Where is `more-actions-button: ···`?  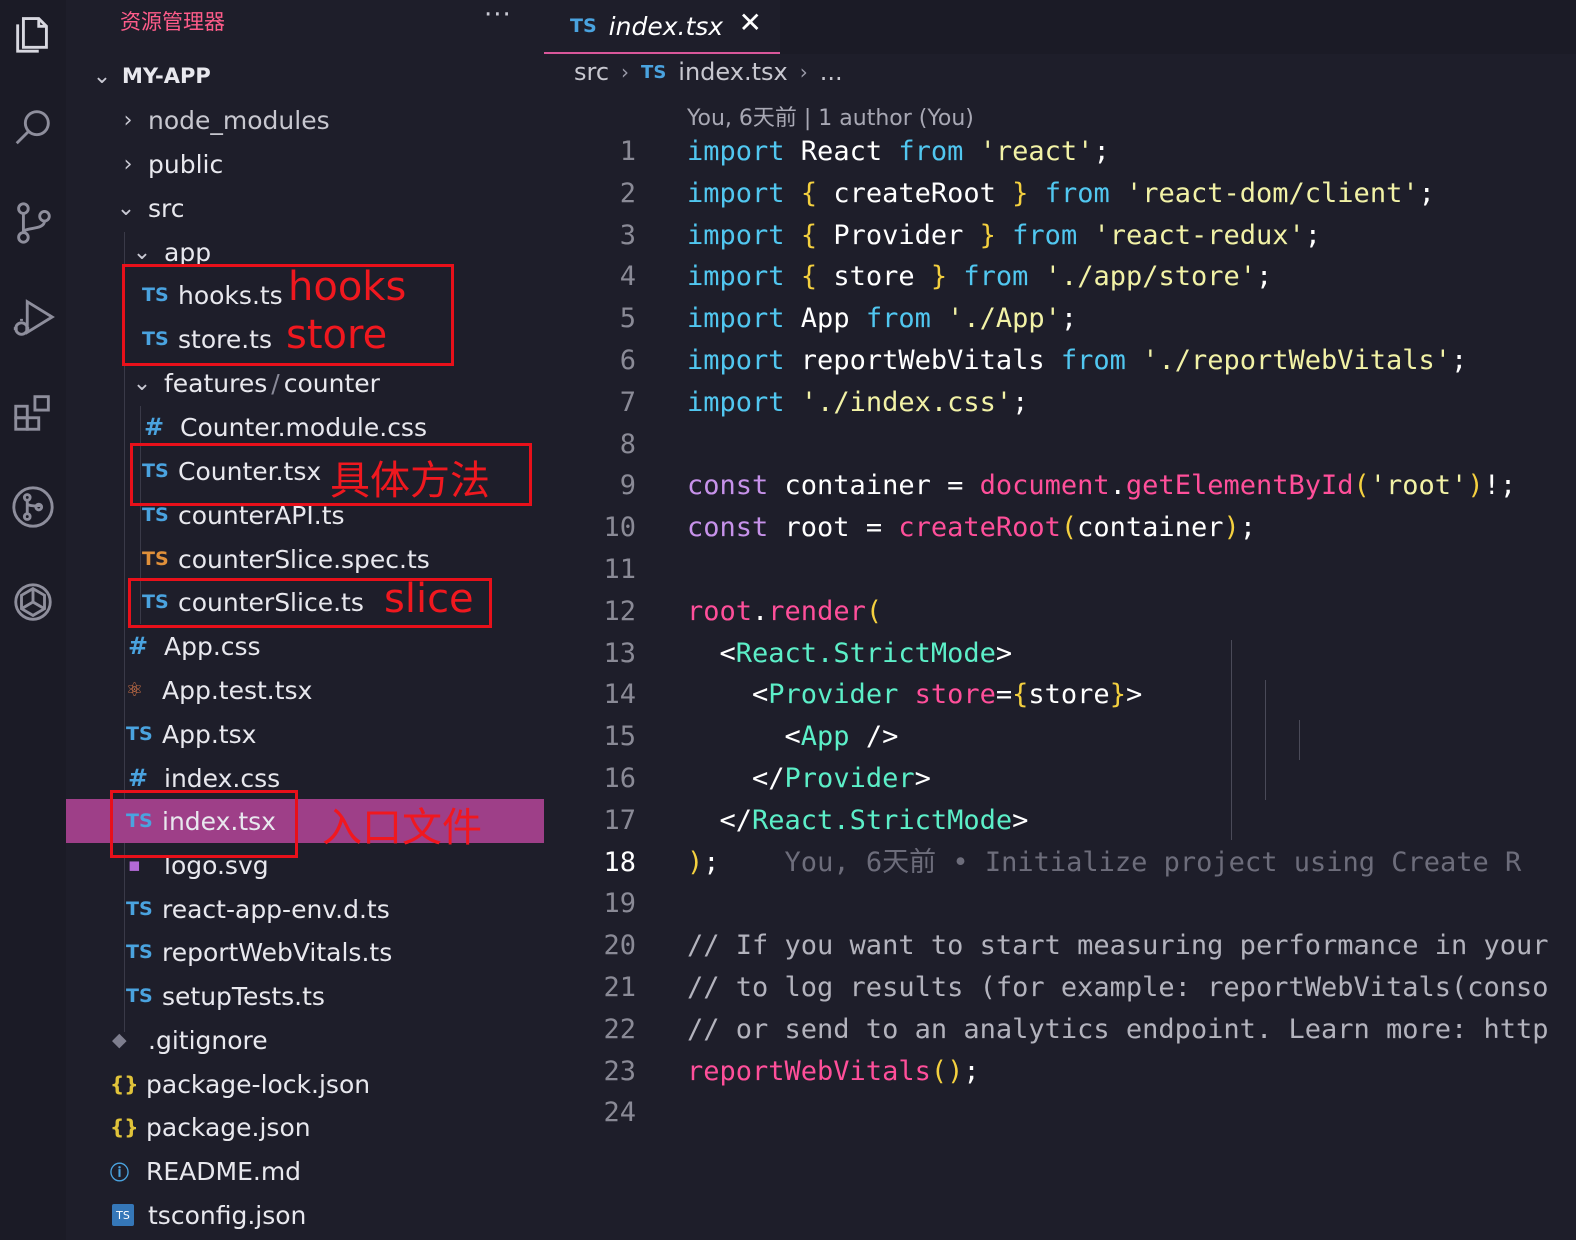 more-actions-button: ··· is located at coordinates (498, 15).